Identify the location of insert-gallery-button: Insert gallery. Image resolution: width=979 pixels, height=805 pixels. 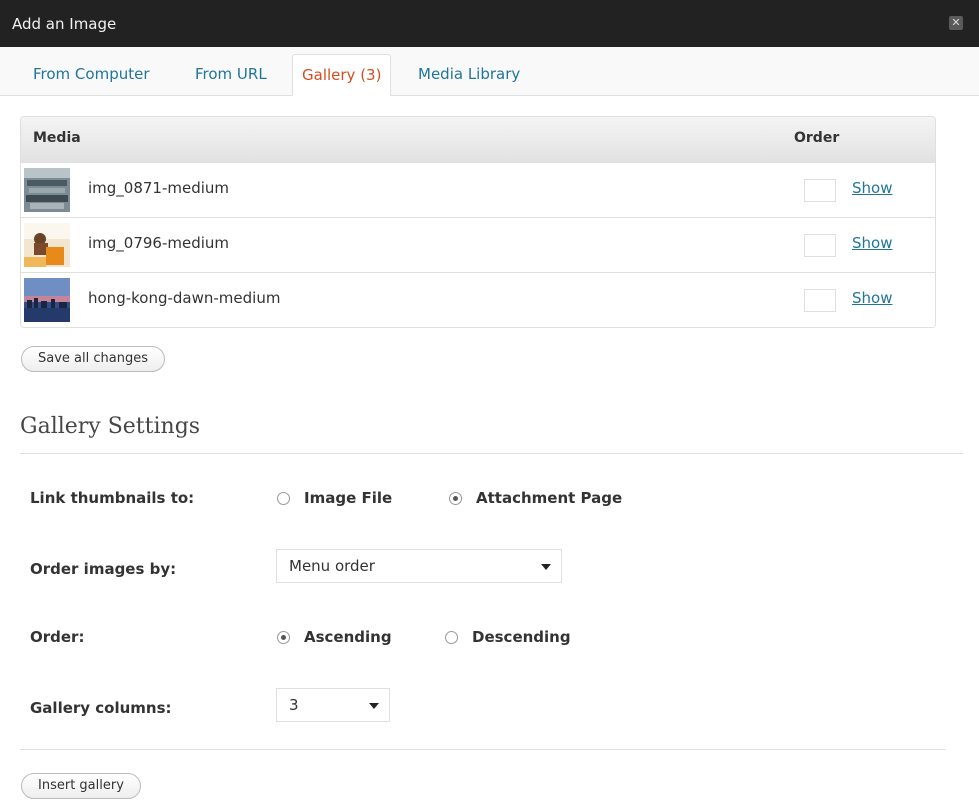
(81, 786).